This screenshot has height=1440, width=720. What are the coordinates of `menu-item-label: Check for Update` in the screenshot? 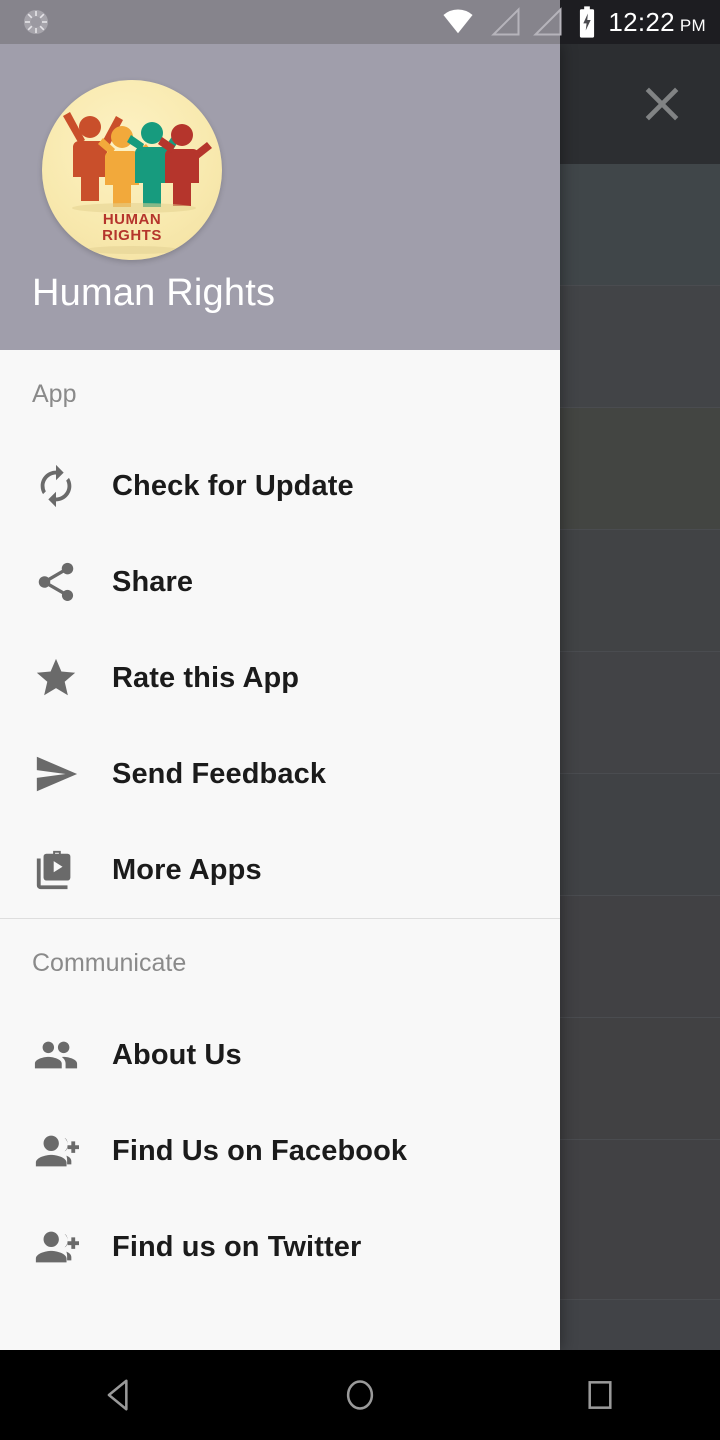 It's located at (233, 485).